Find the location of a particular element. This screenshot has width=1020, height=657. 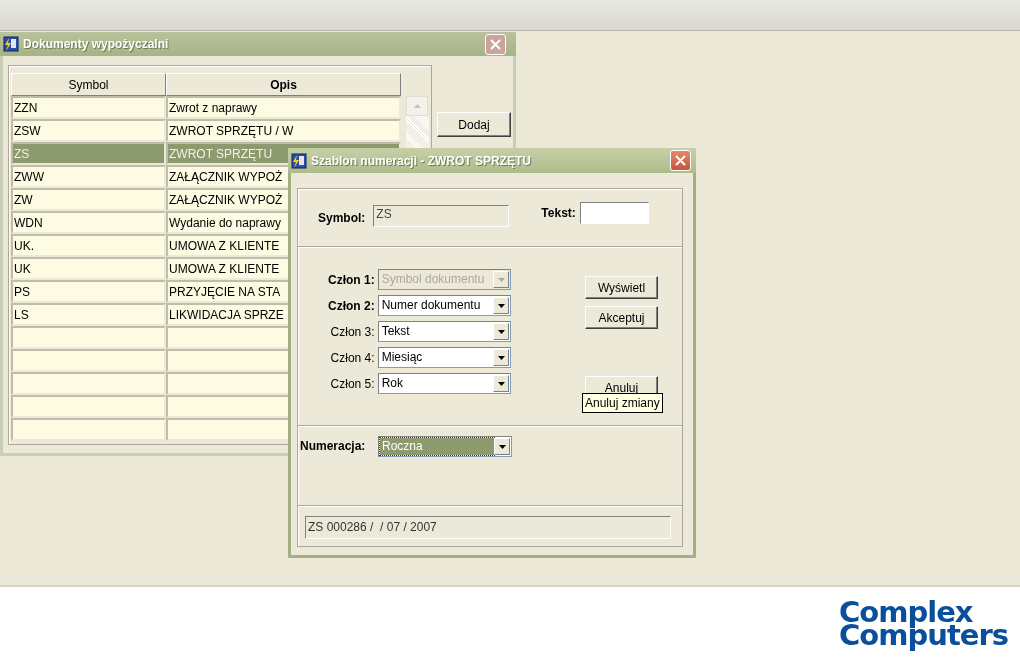

text-label: Tekst: is located at coordinates (558, 212).